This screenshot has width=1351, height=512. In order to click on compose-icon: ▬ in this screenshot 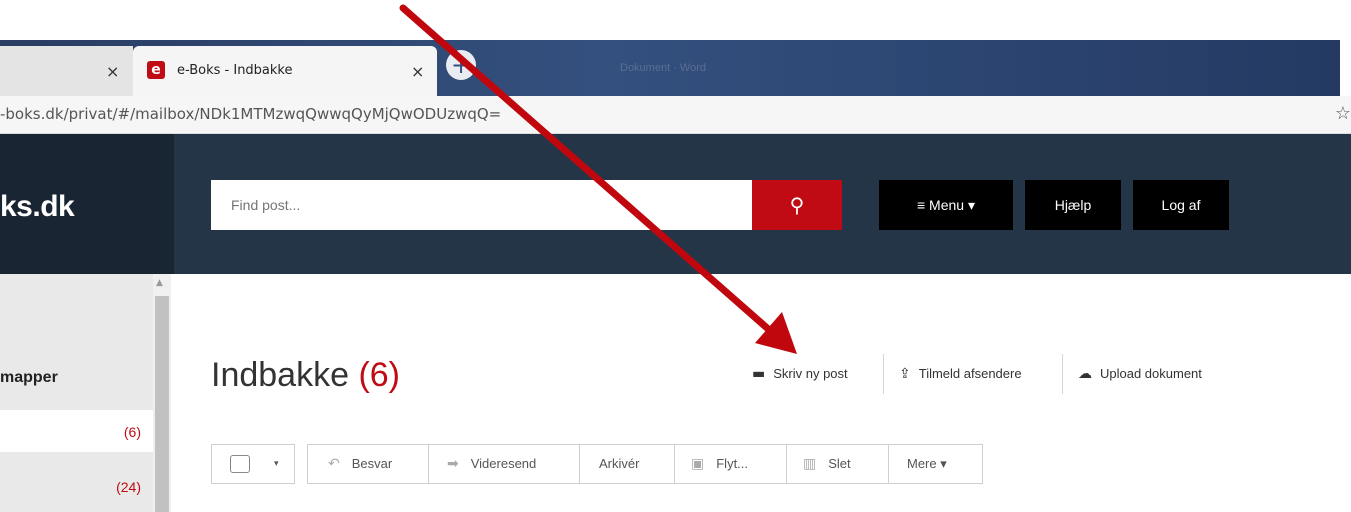, I will do `click(759, 374)`.